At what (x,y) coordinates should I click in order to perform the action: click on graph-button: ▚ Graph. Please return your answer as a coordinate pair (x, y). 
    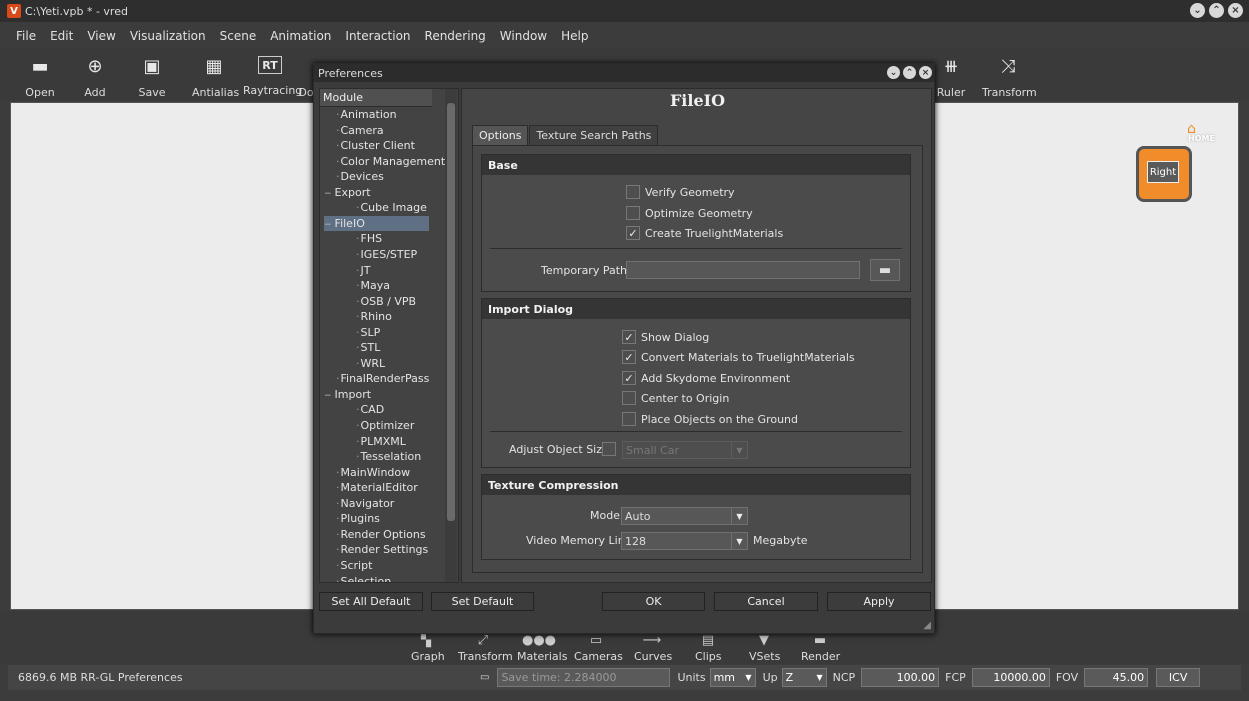
    Looking at the image, I should click on (428, 649).